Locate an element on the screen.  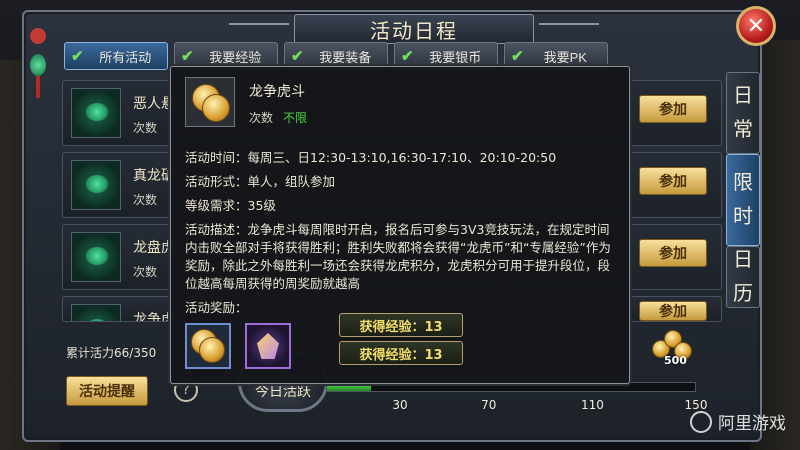
reward-gold-coins-icon is located at coordinates (208, 346).